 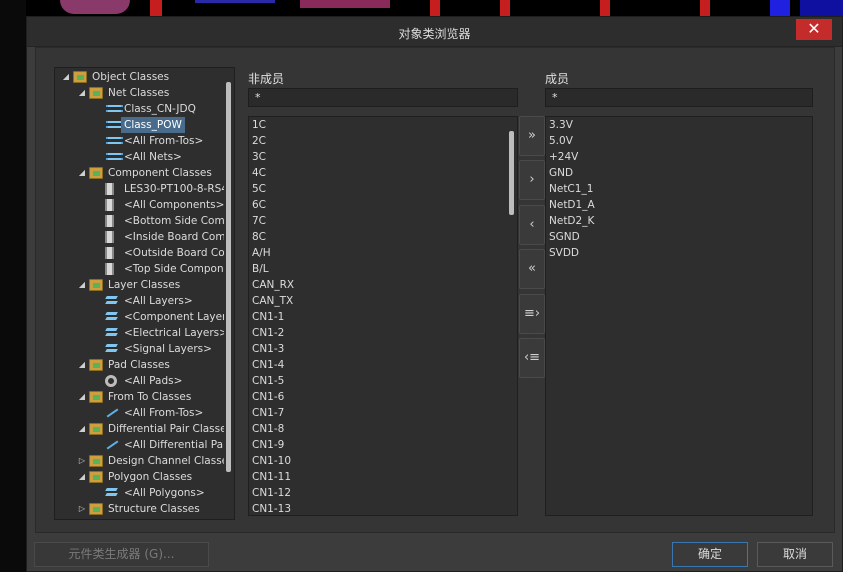 I want to click on list-item: CN1-11, so click(x=383, y=477).